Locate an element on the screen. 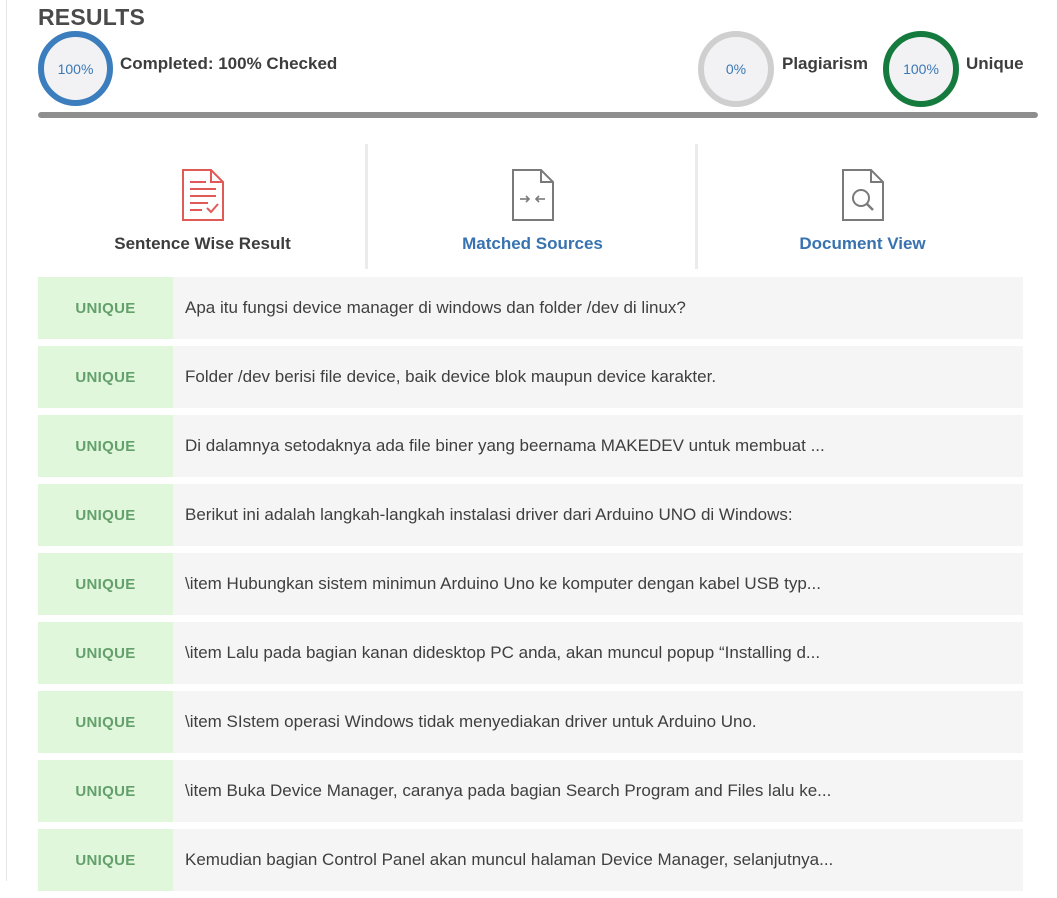  page-border is located at coordinates (6, 440).